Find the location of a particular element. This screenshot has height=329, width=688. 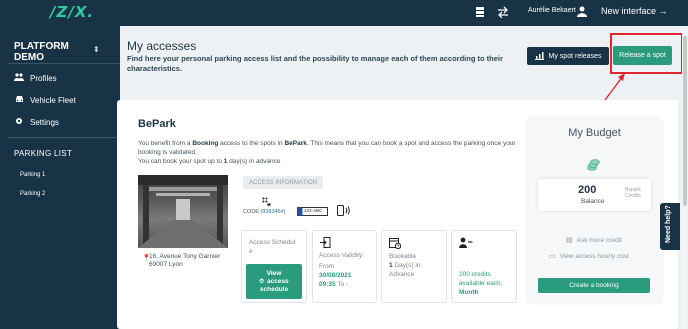

need-help-label: Need help? is located at coordinates (668, 224).